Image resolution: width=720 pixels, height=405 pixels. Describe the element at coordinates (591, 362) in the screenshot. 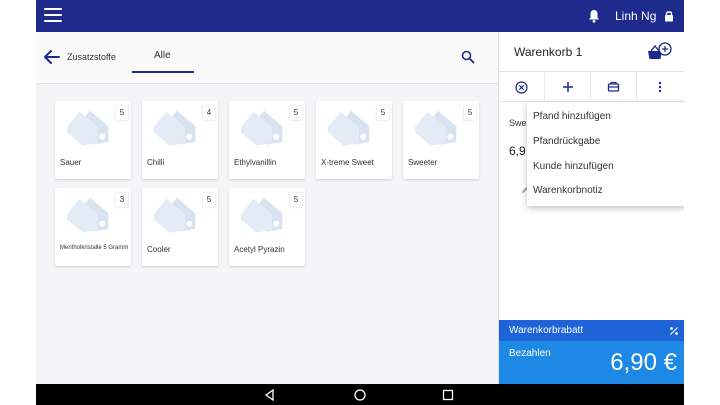

I see `pay-button: Bezahlen 6,90 €` at that location.